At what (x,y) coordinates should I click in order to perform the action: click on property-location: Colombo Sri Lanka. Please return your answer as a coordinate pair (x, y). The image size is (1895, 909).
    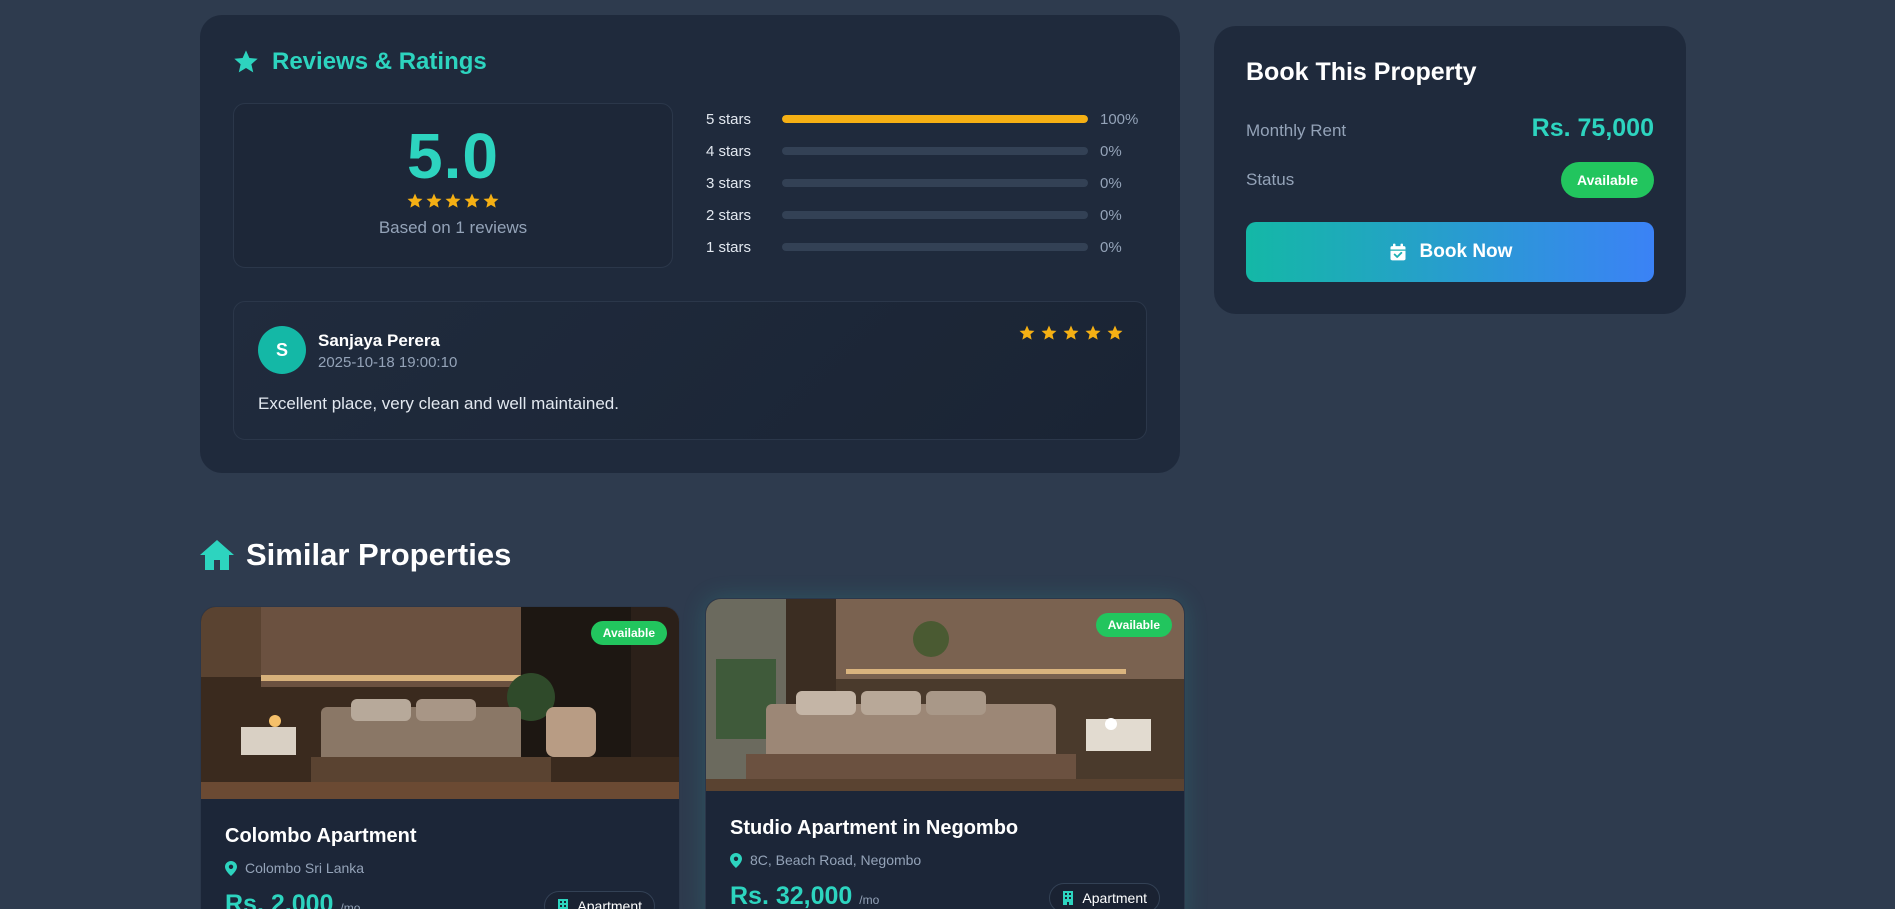
    Looking at the image, I should click on (294, 868).